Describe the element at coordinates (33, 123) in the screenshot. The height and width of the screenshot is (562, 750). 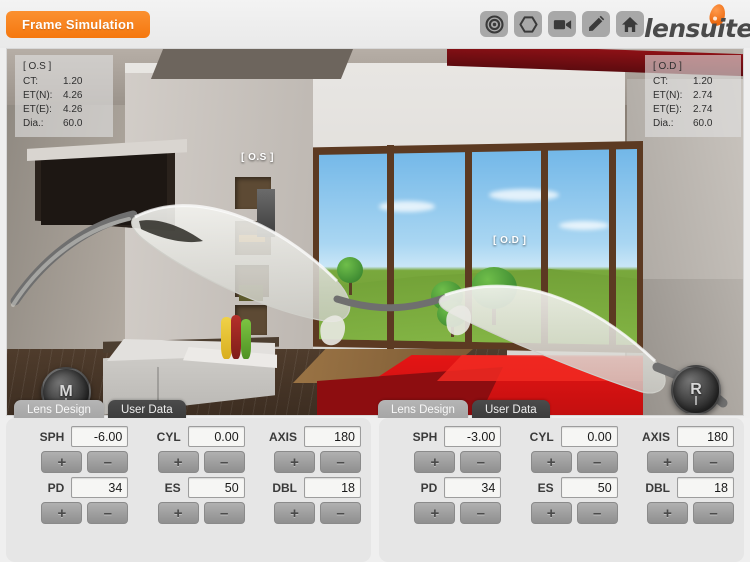
I see `hud-key: Dia.:` at that location.